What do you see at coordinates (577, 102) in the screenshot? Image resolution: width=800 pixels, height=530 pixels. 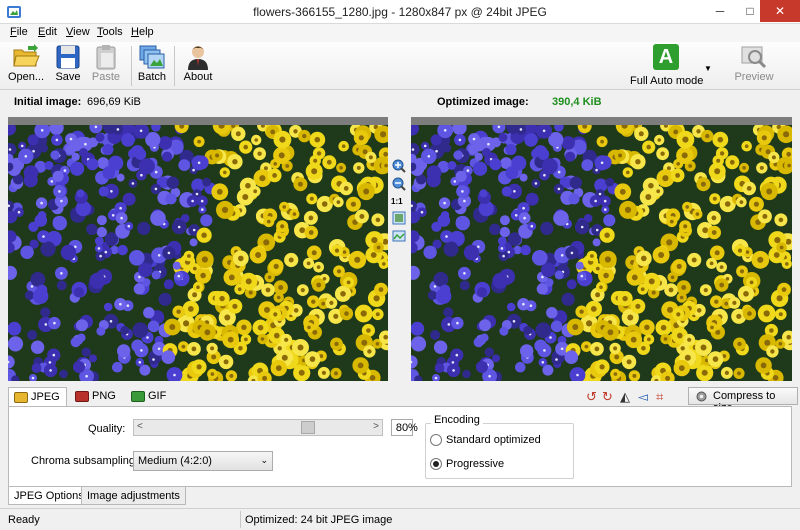 I see `optimized-image-size: 390,4 KiB` at bounding box center [577, 102].